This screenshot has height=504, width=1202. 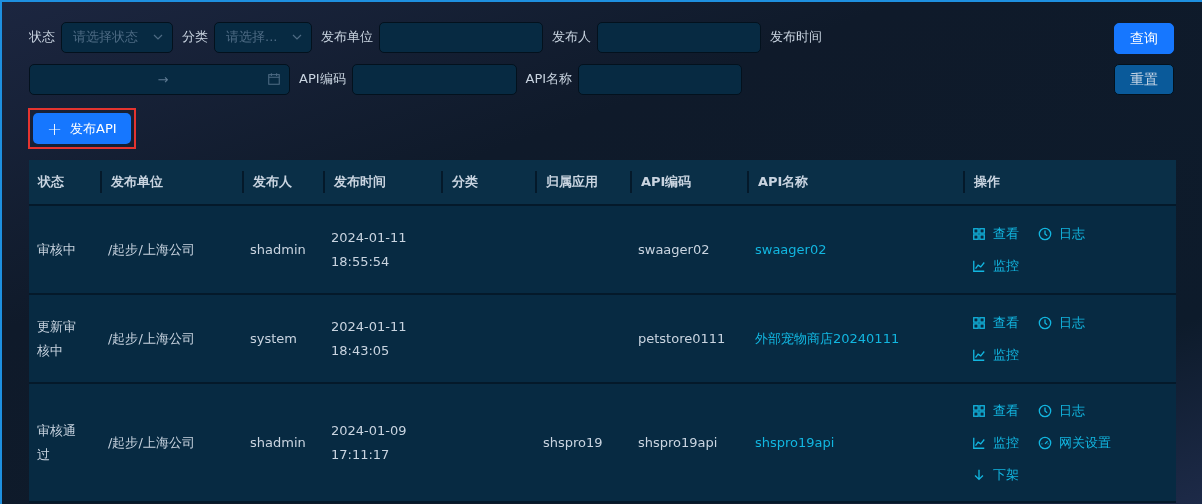 What do you see at coordinates (282, 182) in the screenshot?
I see `column-header: 发布人` at bounding box center [282, 182].